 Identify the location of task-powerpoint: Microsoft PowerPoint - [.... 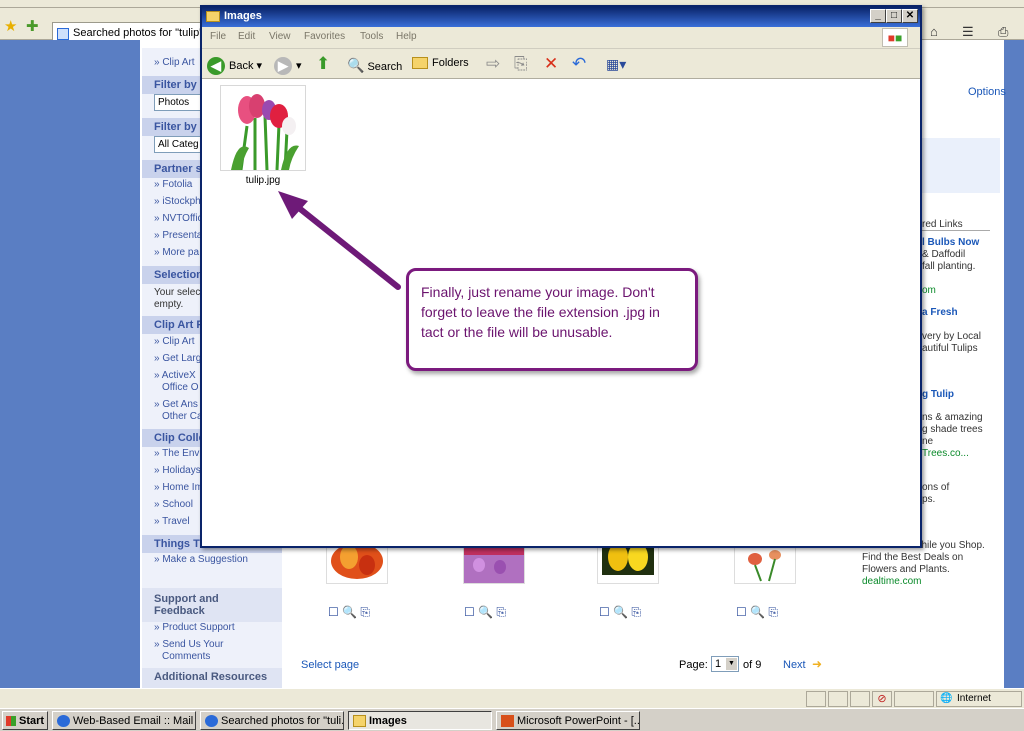
(568, 720).